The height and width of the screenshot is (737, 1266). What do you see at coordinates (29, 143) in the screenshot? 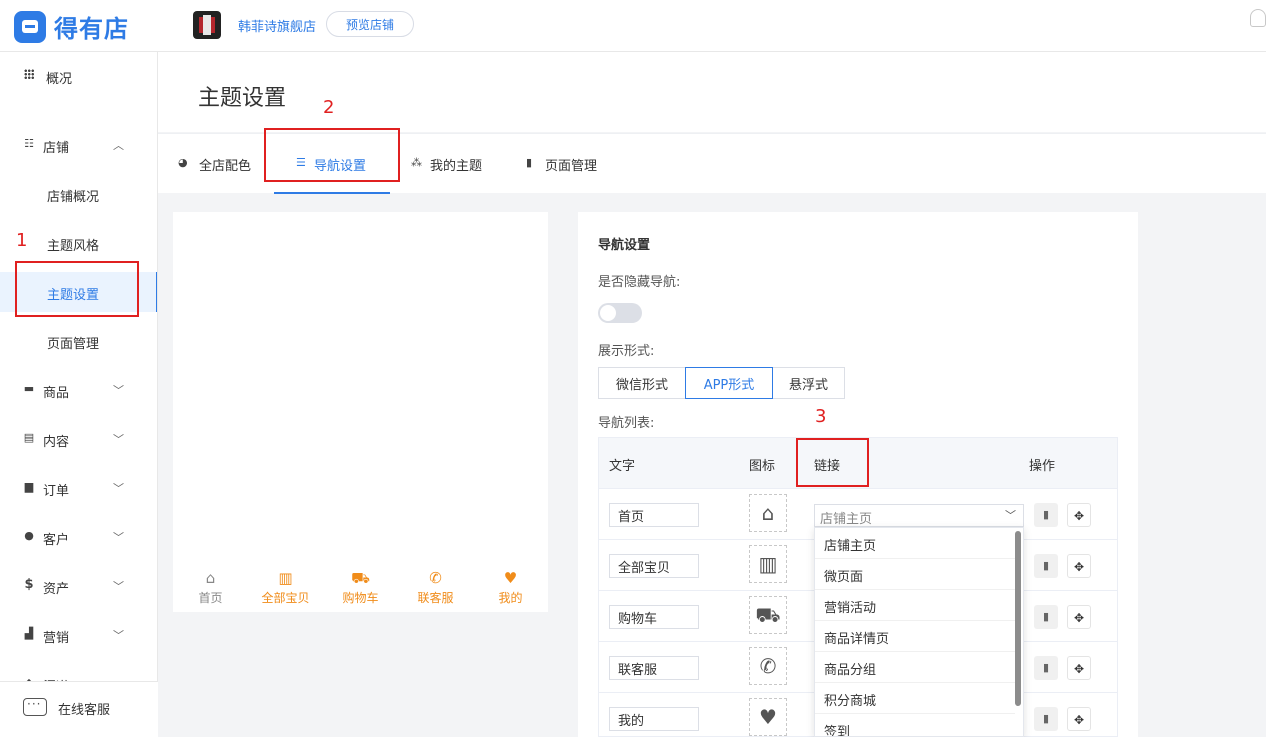
I see `sliders-icon: ☷` at bounding box center [29, 143].